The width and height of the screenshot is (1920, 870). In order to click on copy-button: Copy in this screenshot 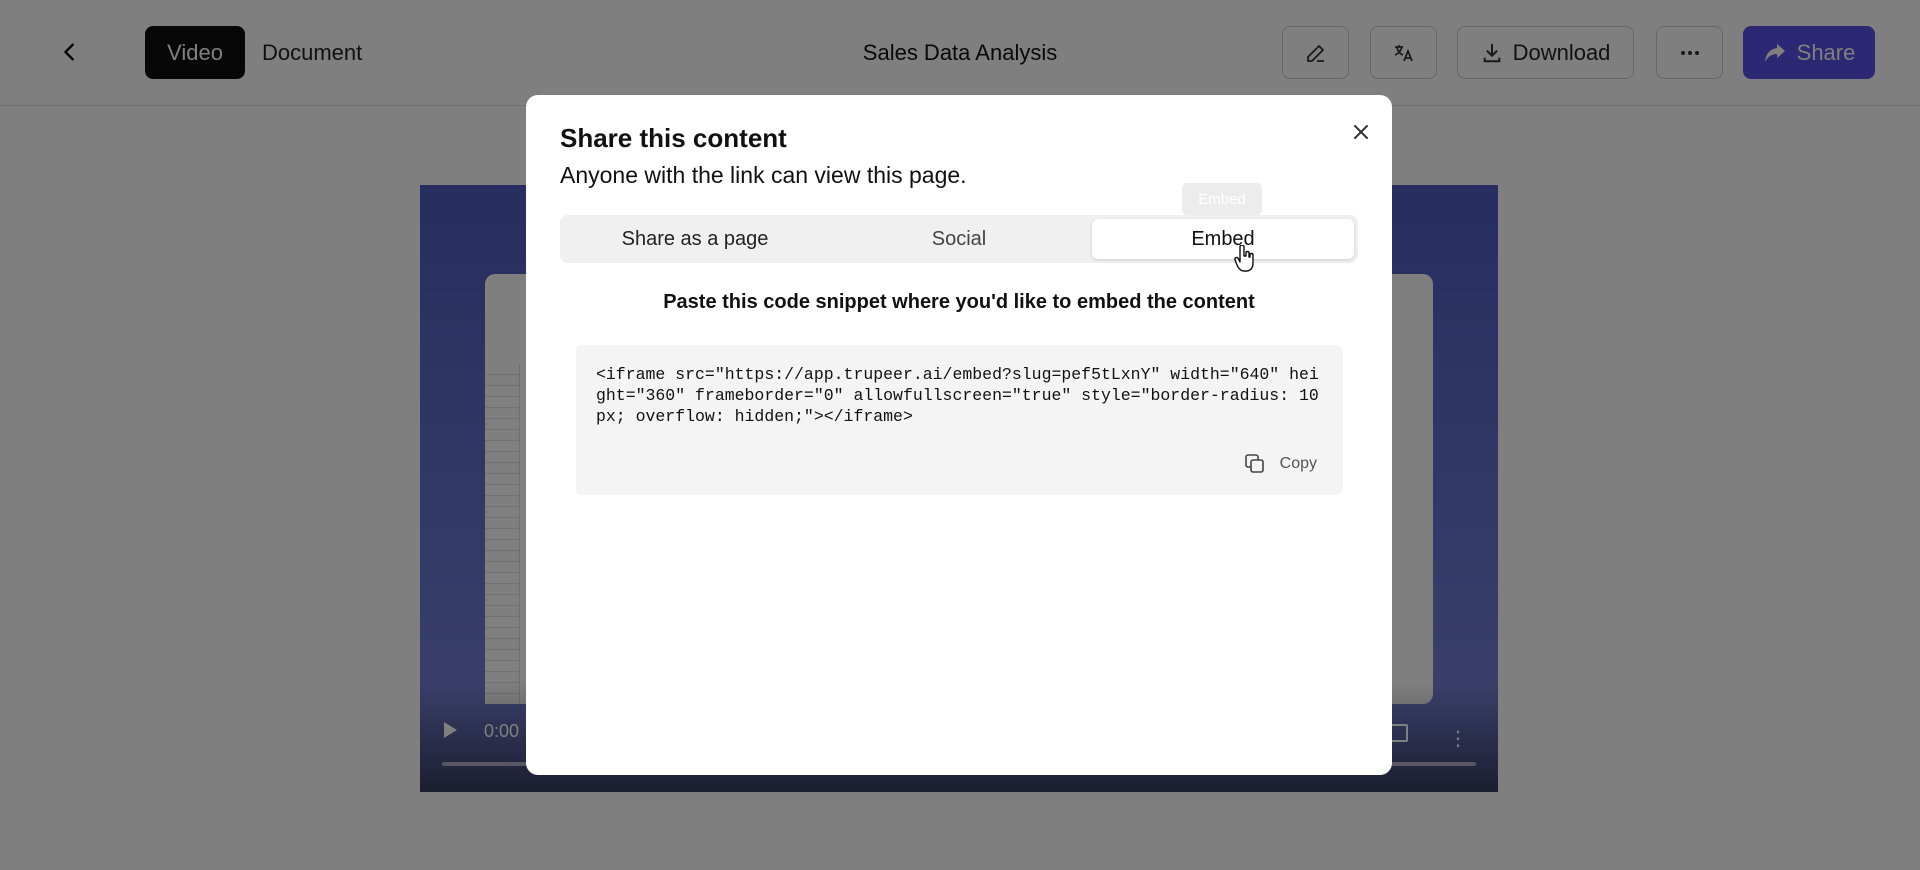, I will do `click(1280, 464)`.